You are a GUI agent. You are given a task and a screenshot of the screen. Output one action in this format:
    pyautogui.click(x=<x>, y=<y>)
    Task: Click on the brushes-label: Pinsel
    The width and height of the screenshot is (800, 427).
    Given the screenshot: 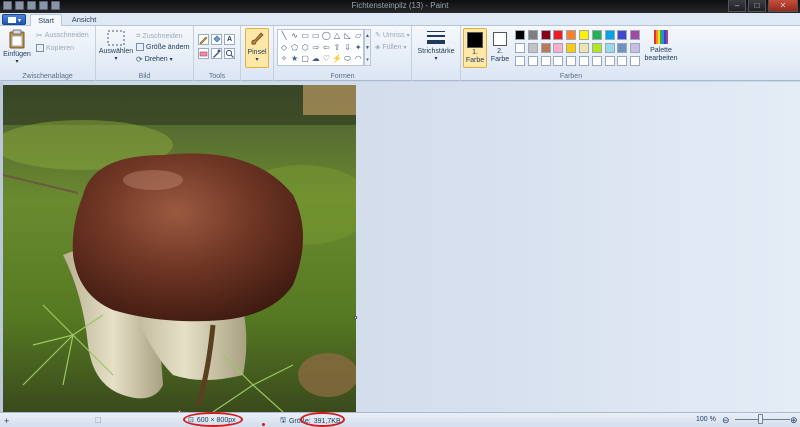 What is the action you would take?
    pyautogui.click(x=257, y=52)
    